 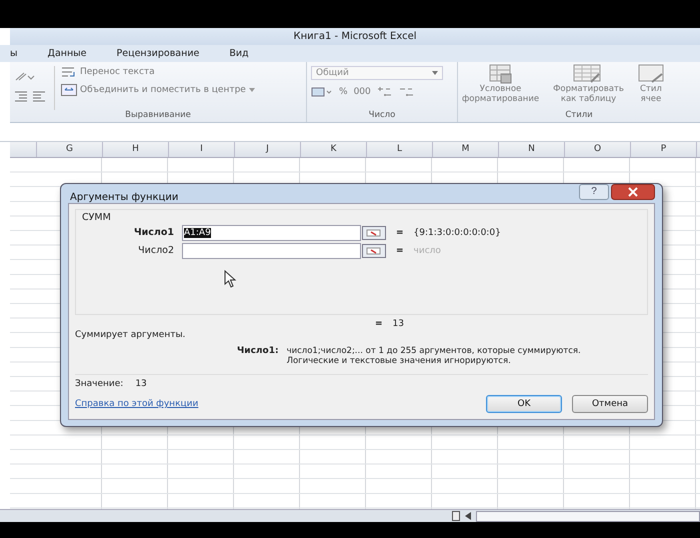 What do you see at coordinates (239, 53) in the screenshot?
I see `ribbon-tab: Вид` at bounding box center [239, 53].